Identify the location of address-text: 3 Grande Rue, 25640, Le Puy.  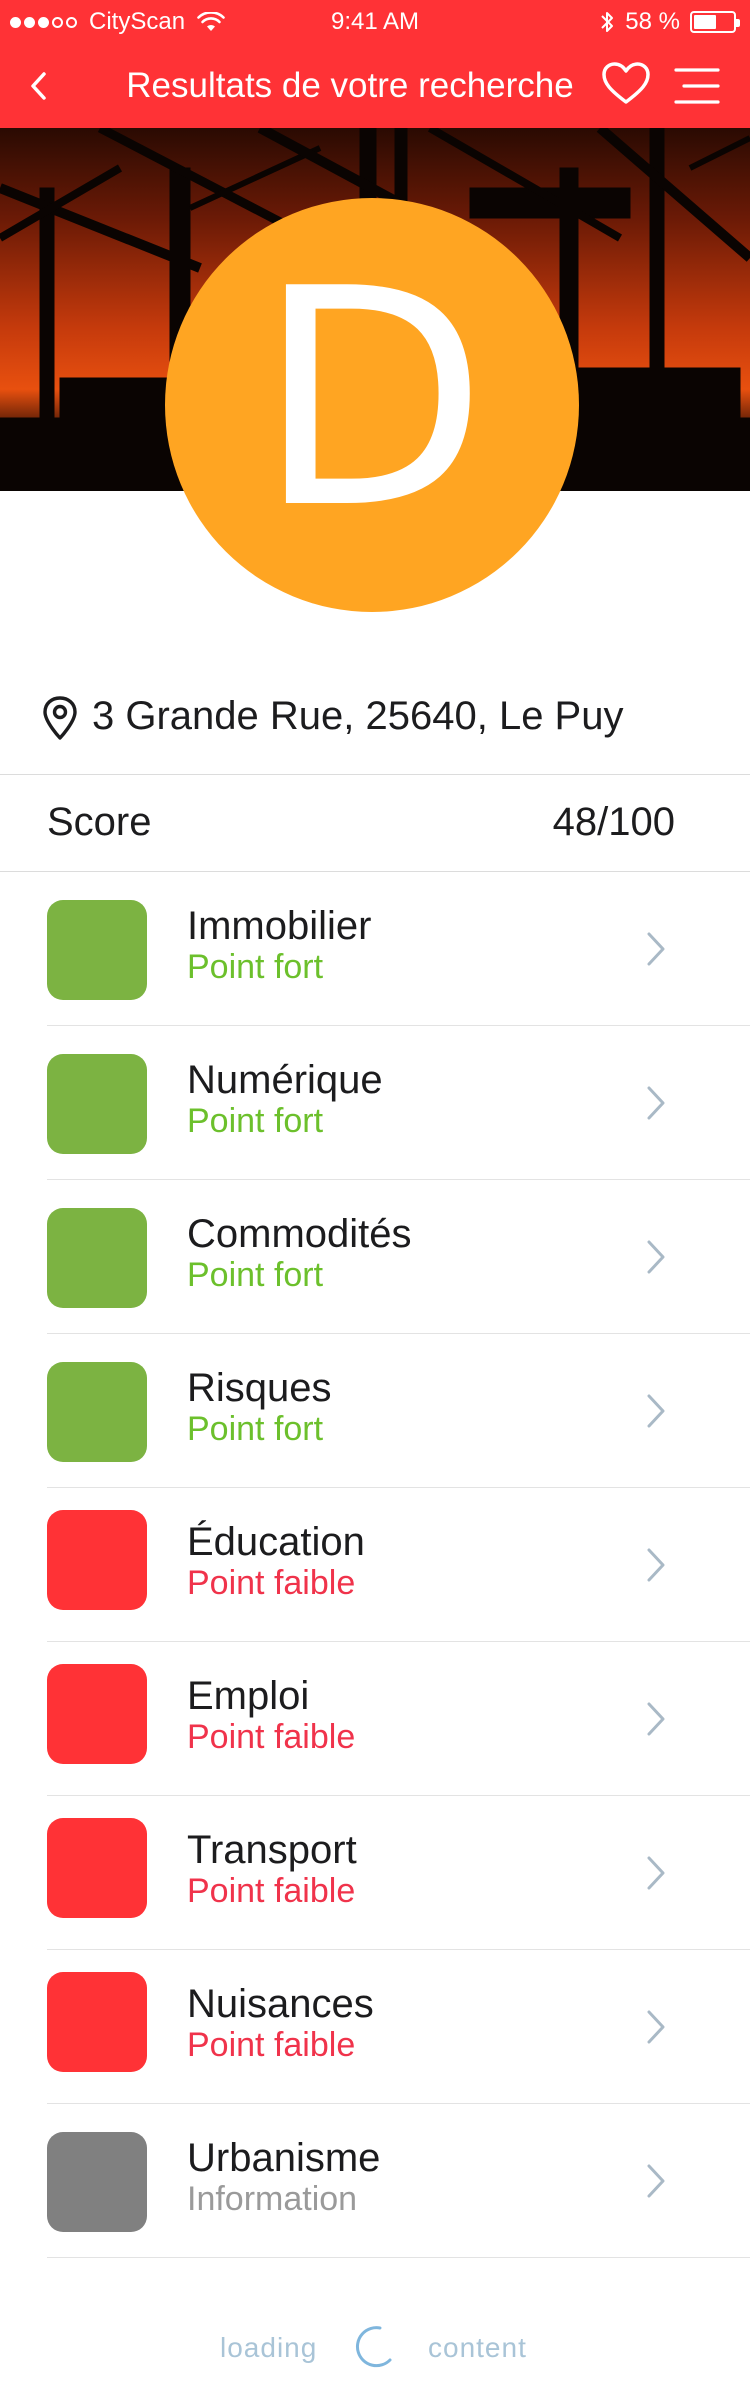
(358, 716).